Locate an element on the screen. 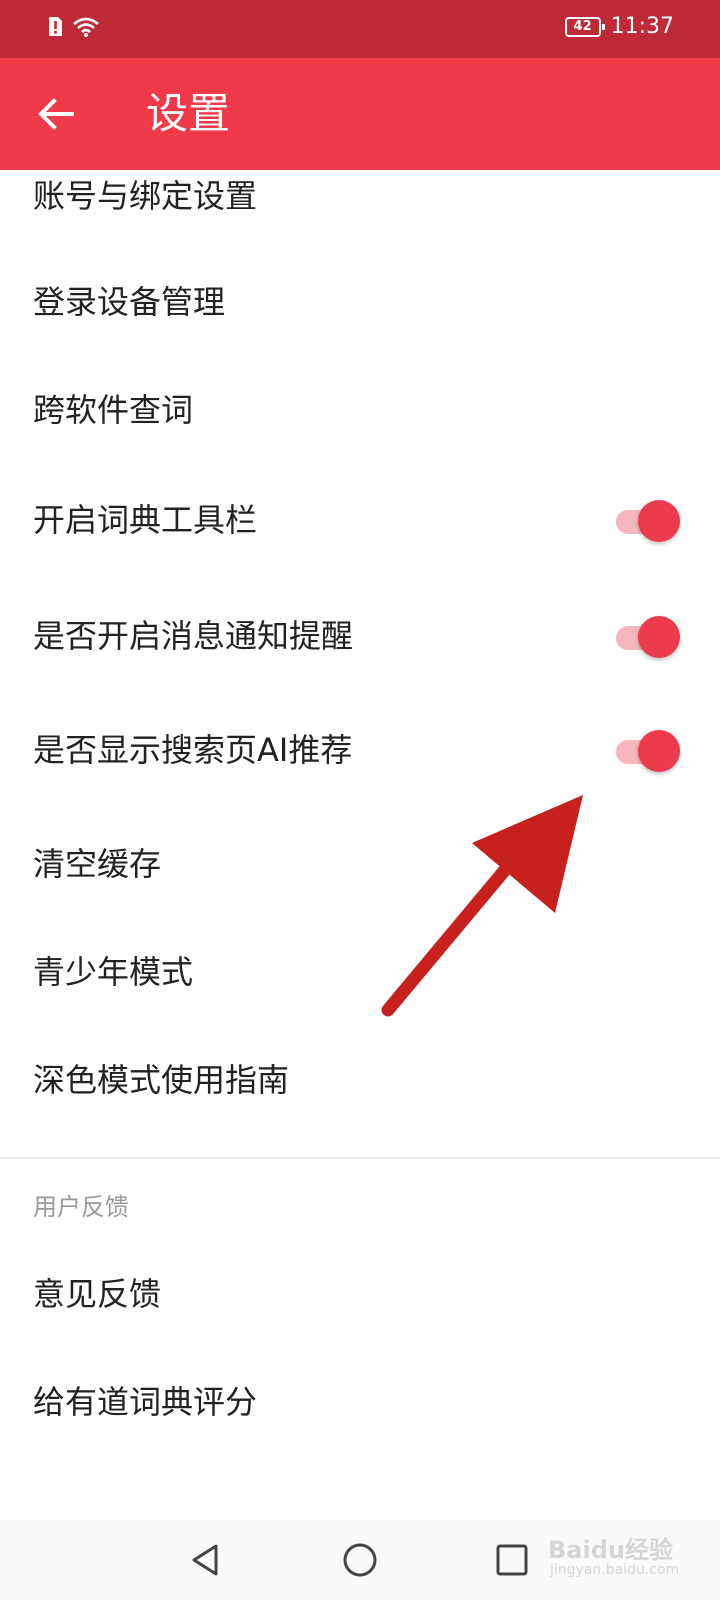 The height and width of the screenshot is (1600, 720). nav-recents-button is located at coordinates (512, 1560).